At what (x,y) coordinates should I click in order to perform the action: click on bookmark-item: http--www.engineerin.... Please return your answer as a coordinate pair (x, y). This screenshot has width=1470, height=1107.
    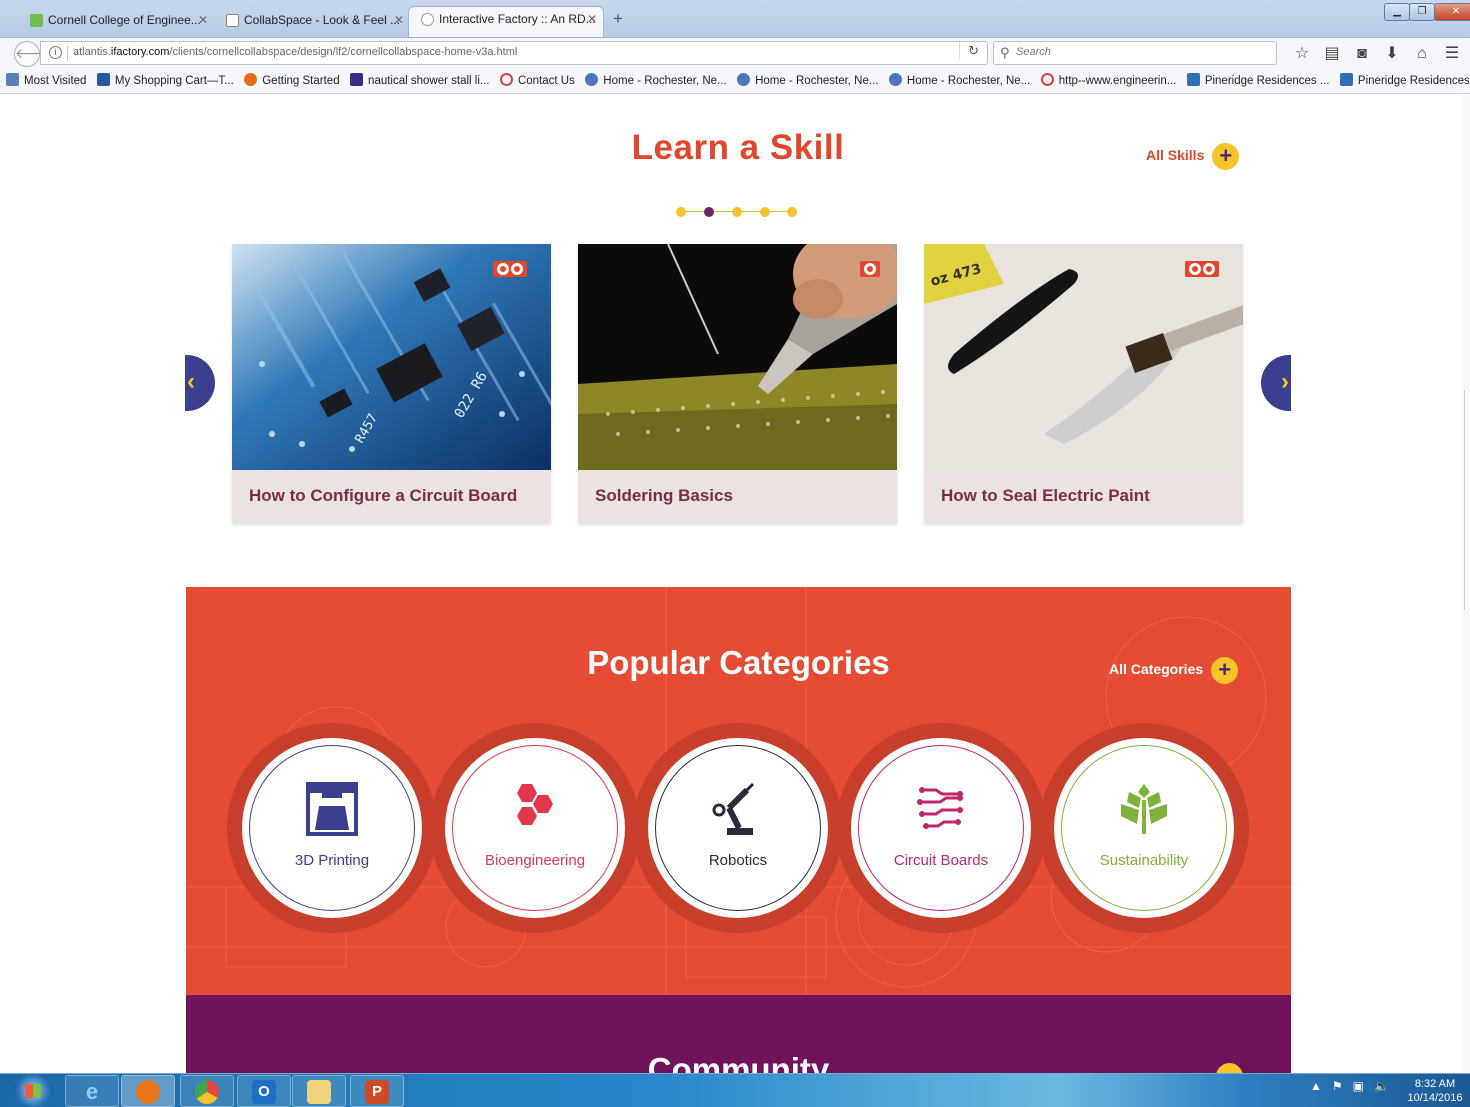
    Looking at the image, I should click on (1108, 80).